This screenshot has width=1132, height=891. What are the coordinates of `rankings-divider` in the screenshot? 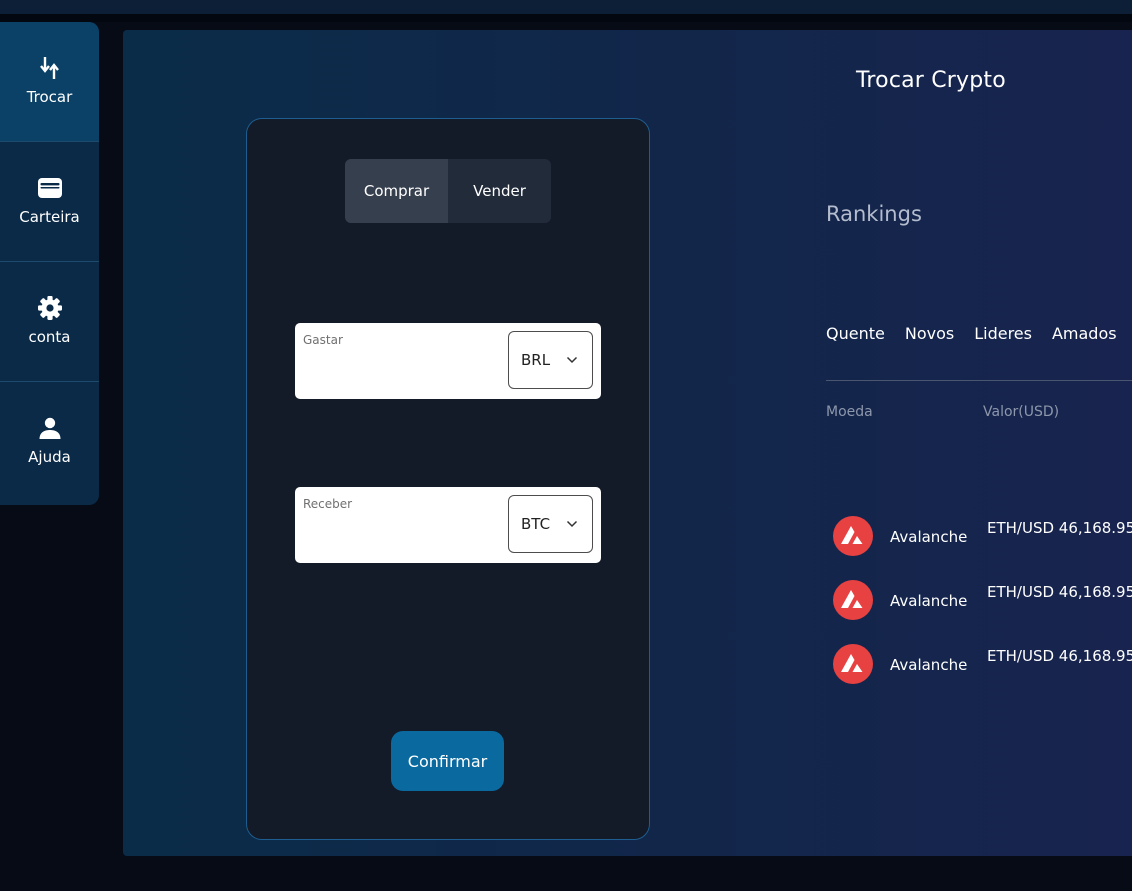 It's located at (979, 380).